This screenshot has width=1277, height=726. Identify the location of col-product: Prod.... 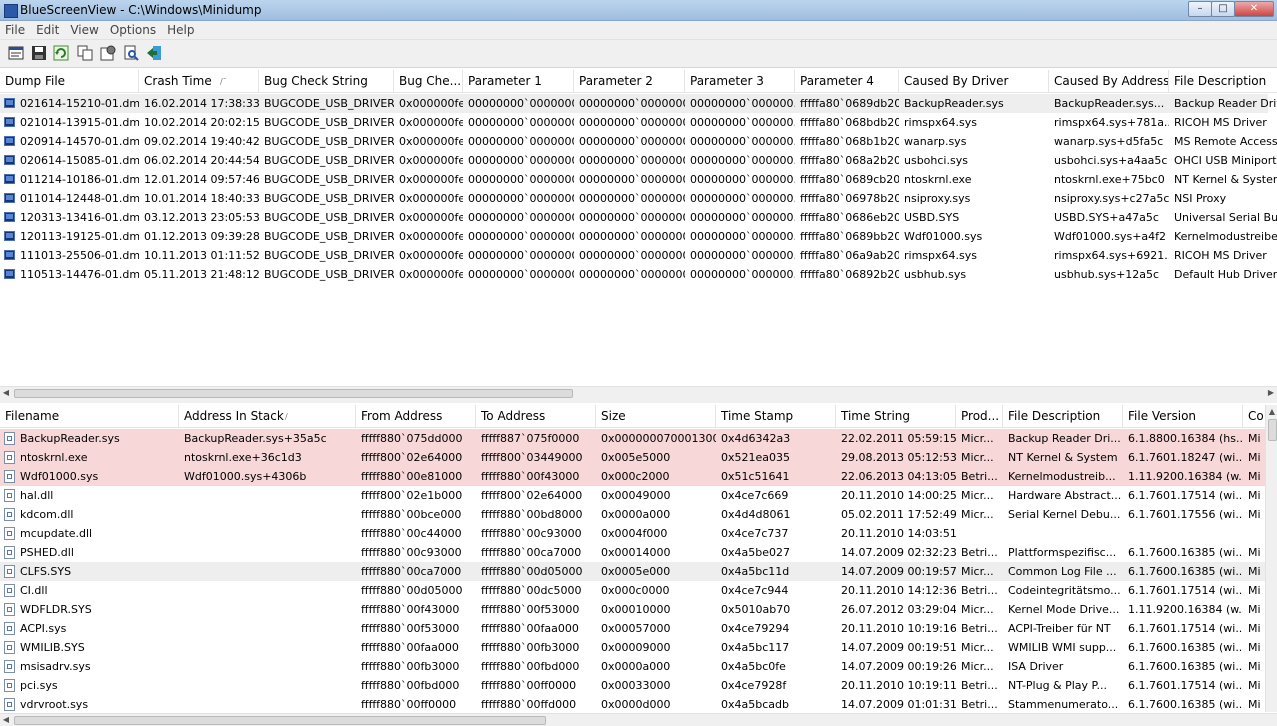
(979, 416).